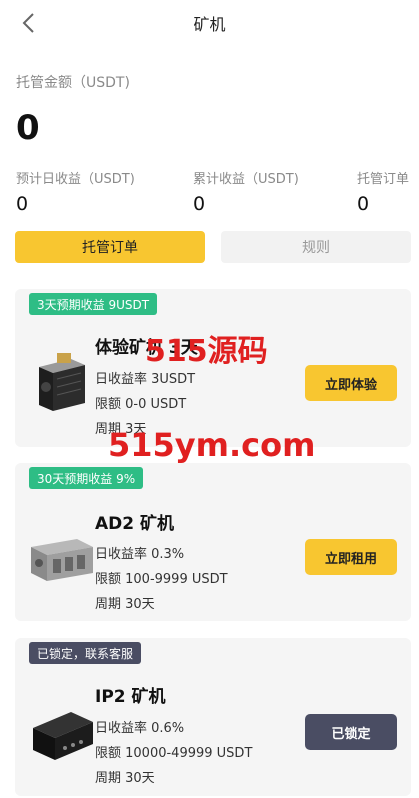 The image size is (419, 798). Describe the element at coordinates (351, 383) in the screenshot. I see `try-now-button: 立即体验` at that location.